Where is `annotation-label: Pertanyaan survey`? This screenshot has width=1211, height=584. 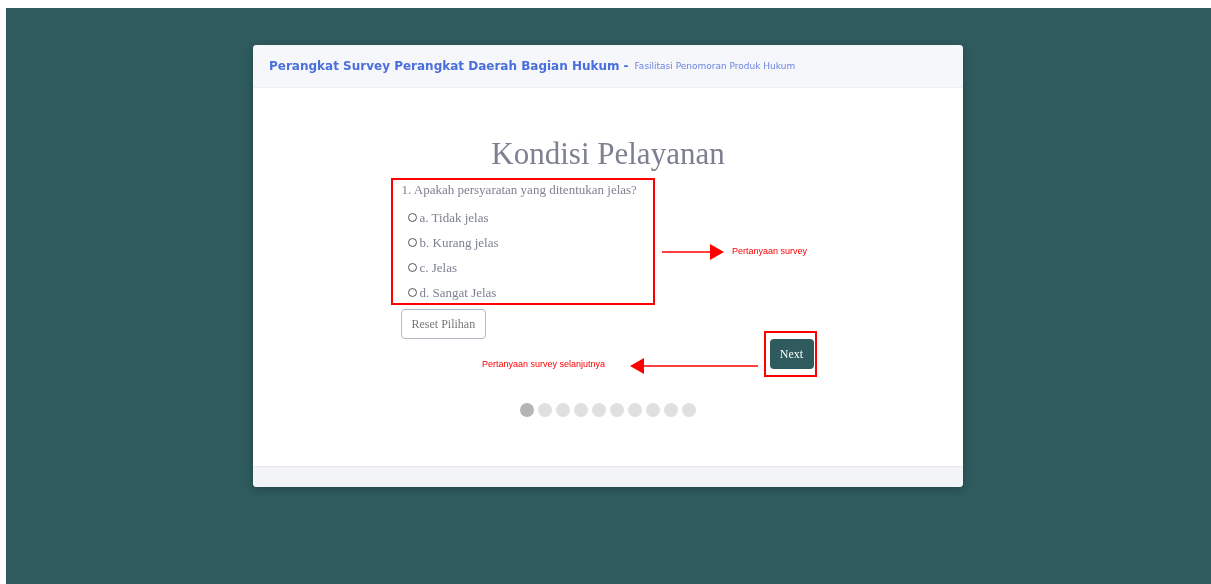
annotation-label: Pertanyaan survey is located at coordinates (770, 251).